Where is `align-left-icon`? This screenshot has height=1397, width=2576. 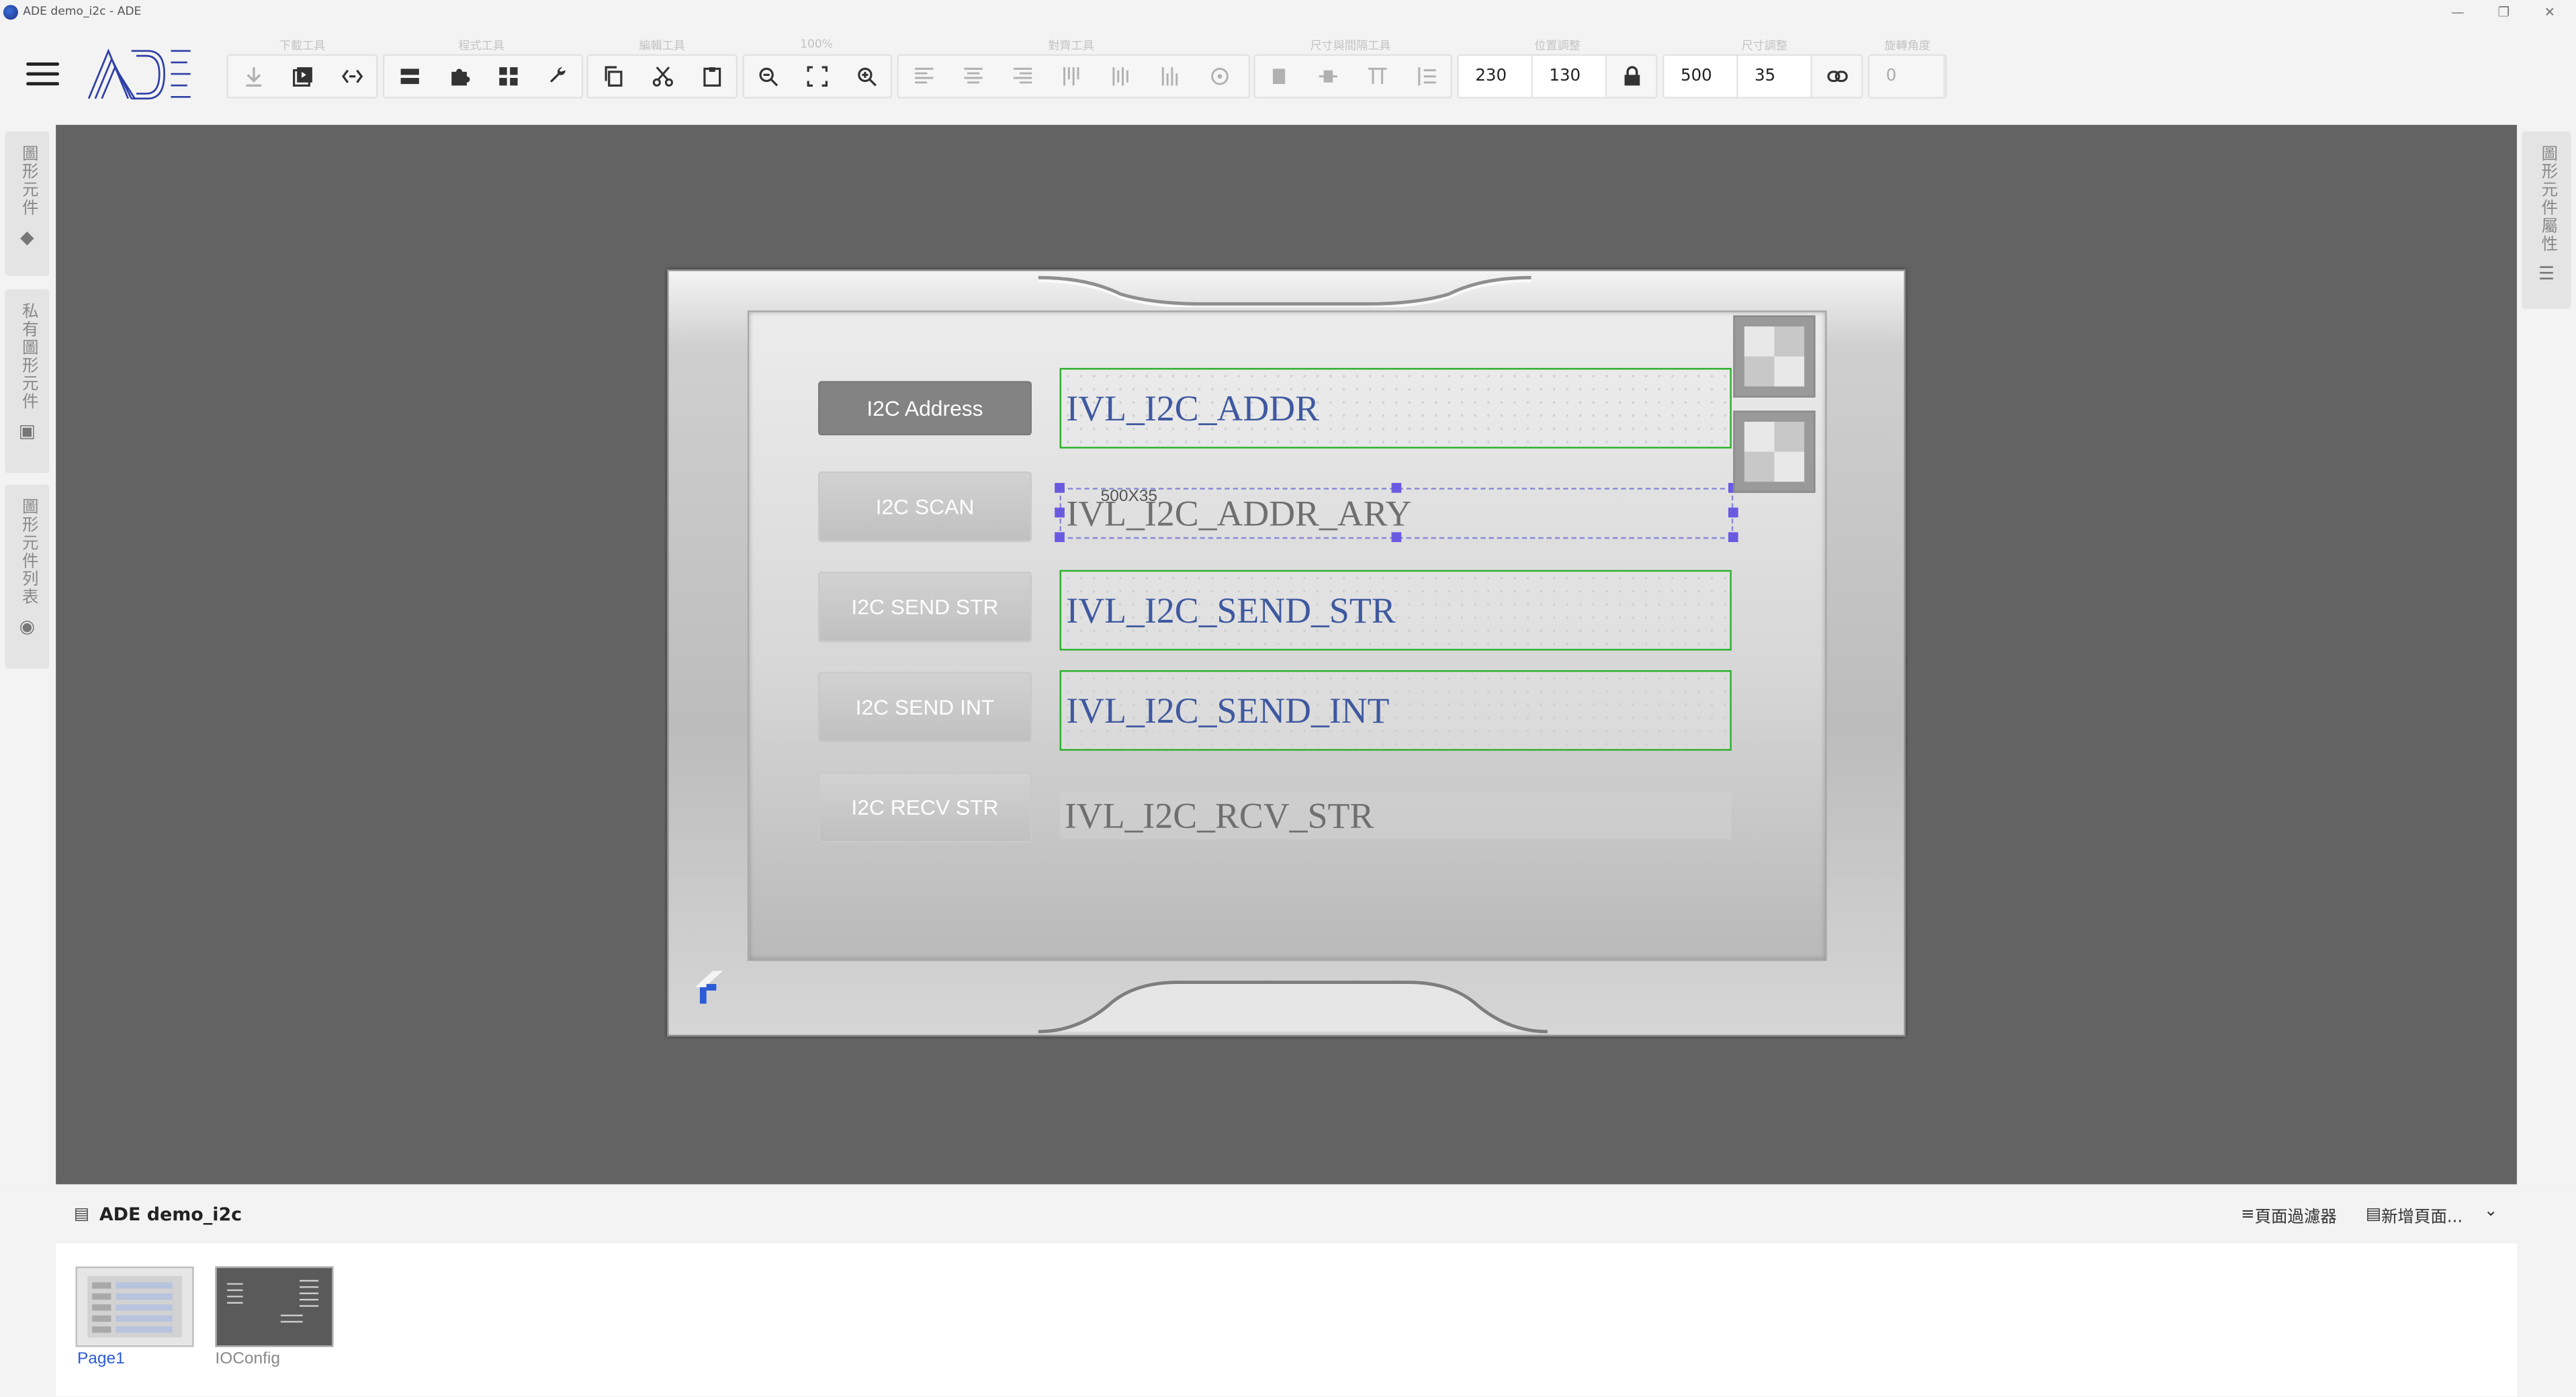
align-left-icon is located at coordinates (924, 76).